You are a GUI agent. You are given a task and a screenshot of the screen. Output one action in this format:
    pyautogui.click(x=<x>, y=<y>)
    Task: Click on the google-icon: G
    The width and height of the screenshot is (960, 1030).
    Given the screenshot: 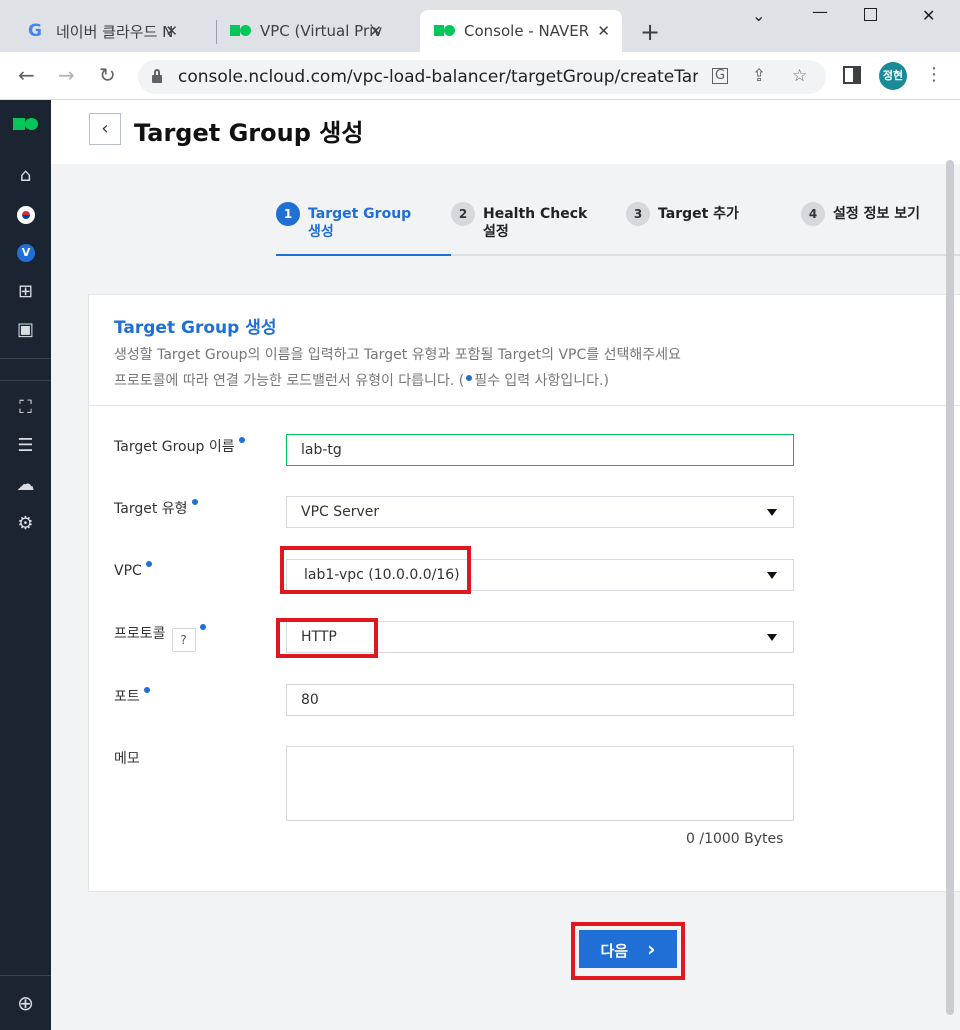 What is the action you would take?
    pyautogui.click(x=35, y=31)
    